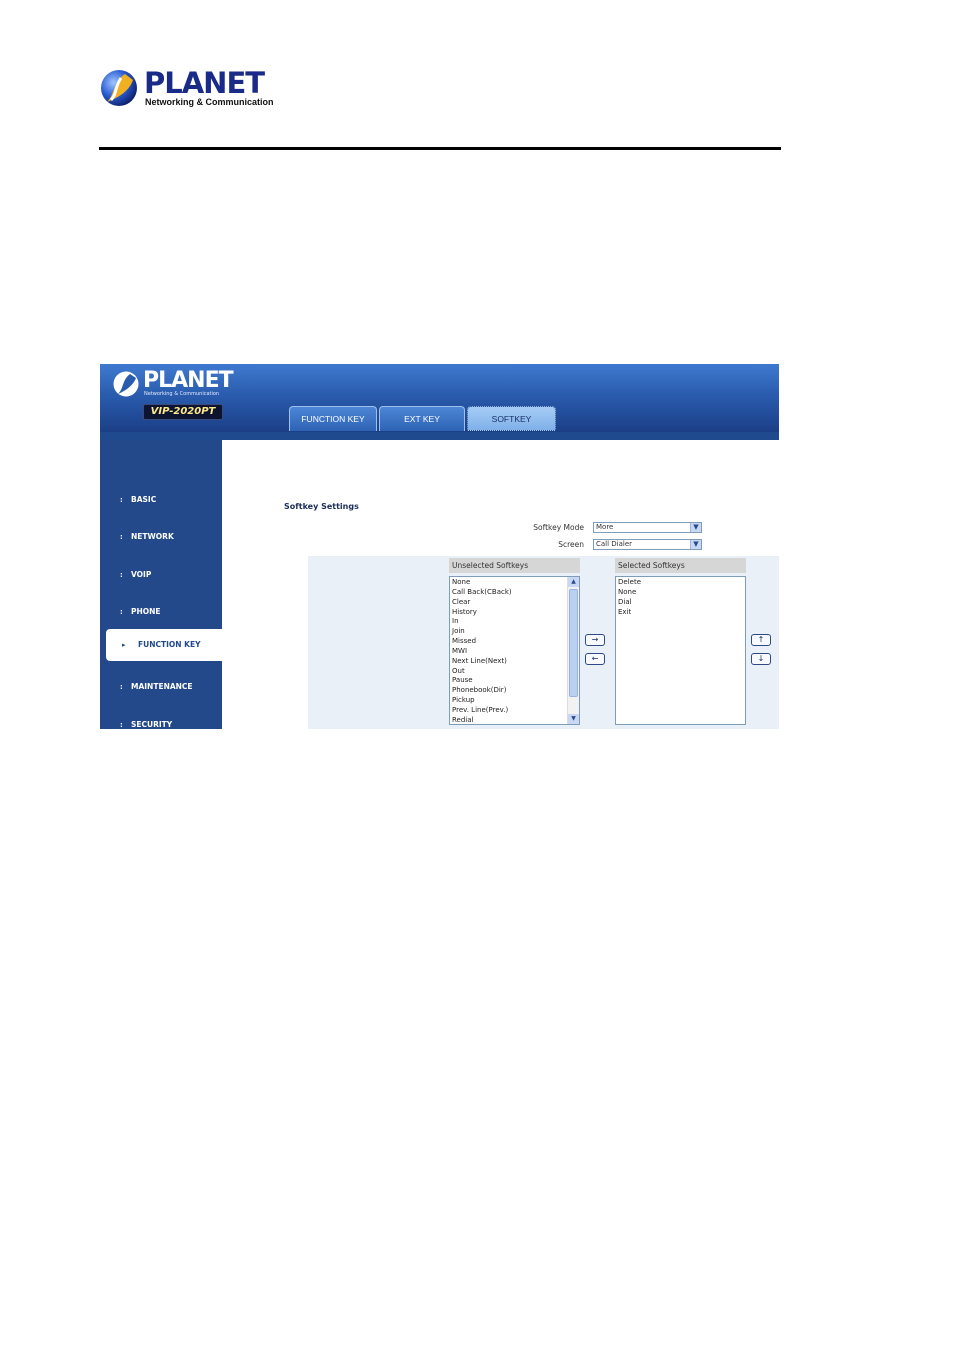  What do you see at coordinates (152, 724) in the screenshot?
I see `sidebar-item-label: SECURITY` at bounding box center [152, 724].